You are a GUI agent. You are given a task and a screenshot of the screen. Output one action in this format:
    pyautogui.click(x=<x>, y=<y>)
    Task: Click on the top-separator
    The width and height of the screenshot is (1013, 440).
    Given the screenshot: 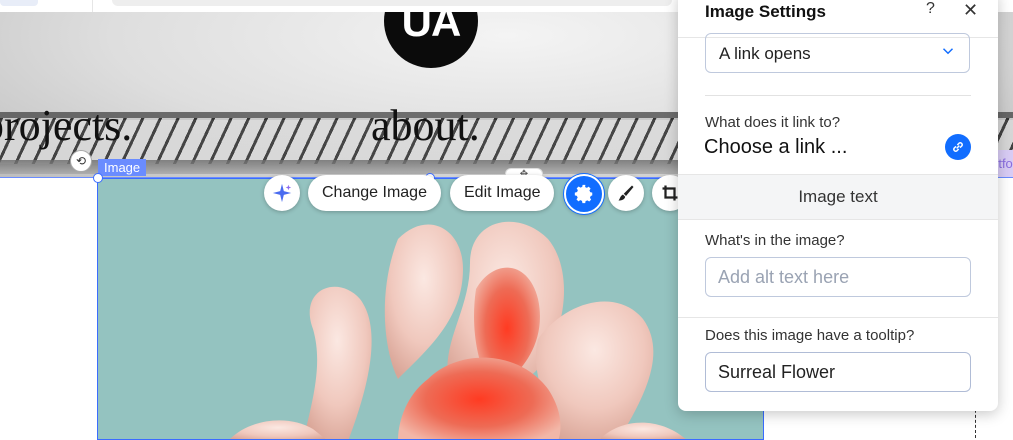 What is the action you would take?
    pyautogui.click(x=92, y=6)
    